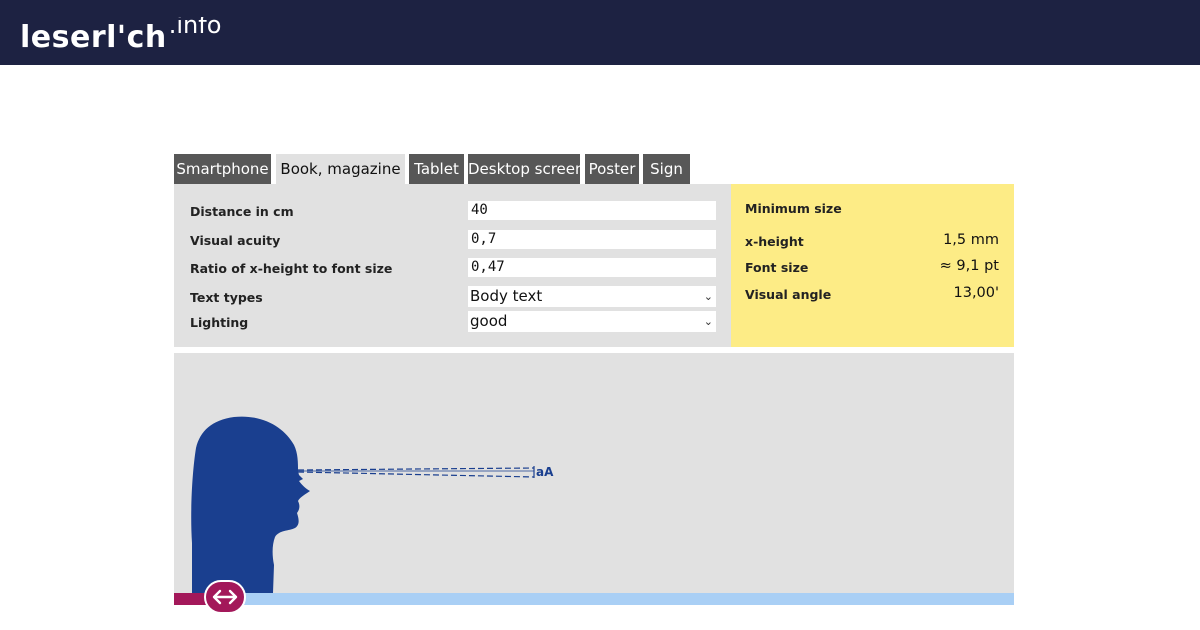  What do you see at coordinates (222, 169) in the screenshot?
I see `tab-smartphone: Smartphone` at bounding box center [222, 169].